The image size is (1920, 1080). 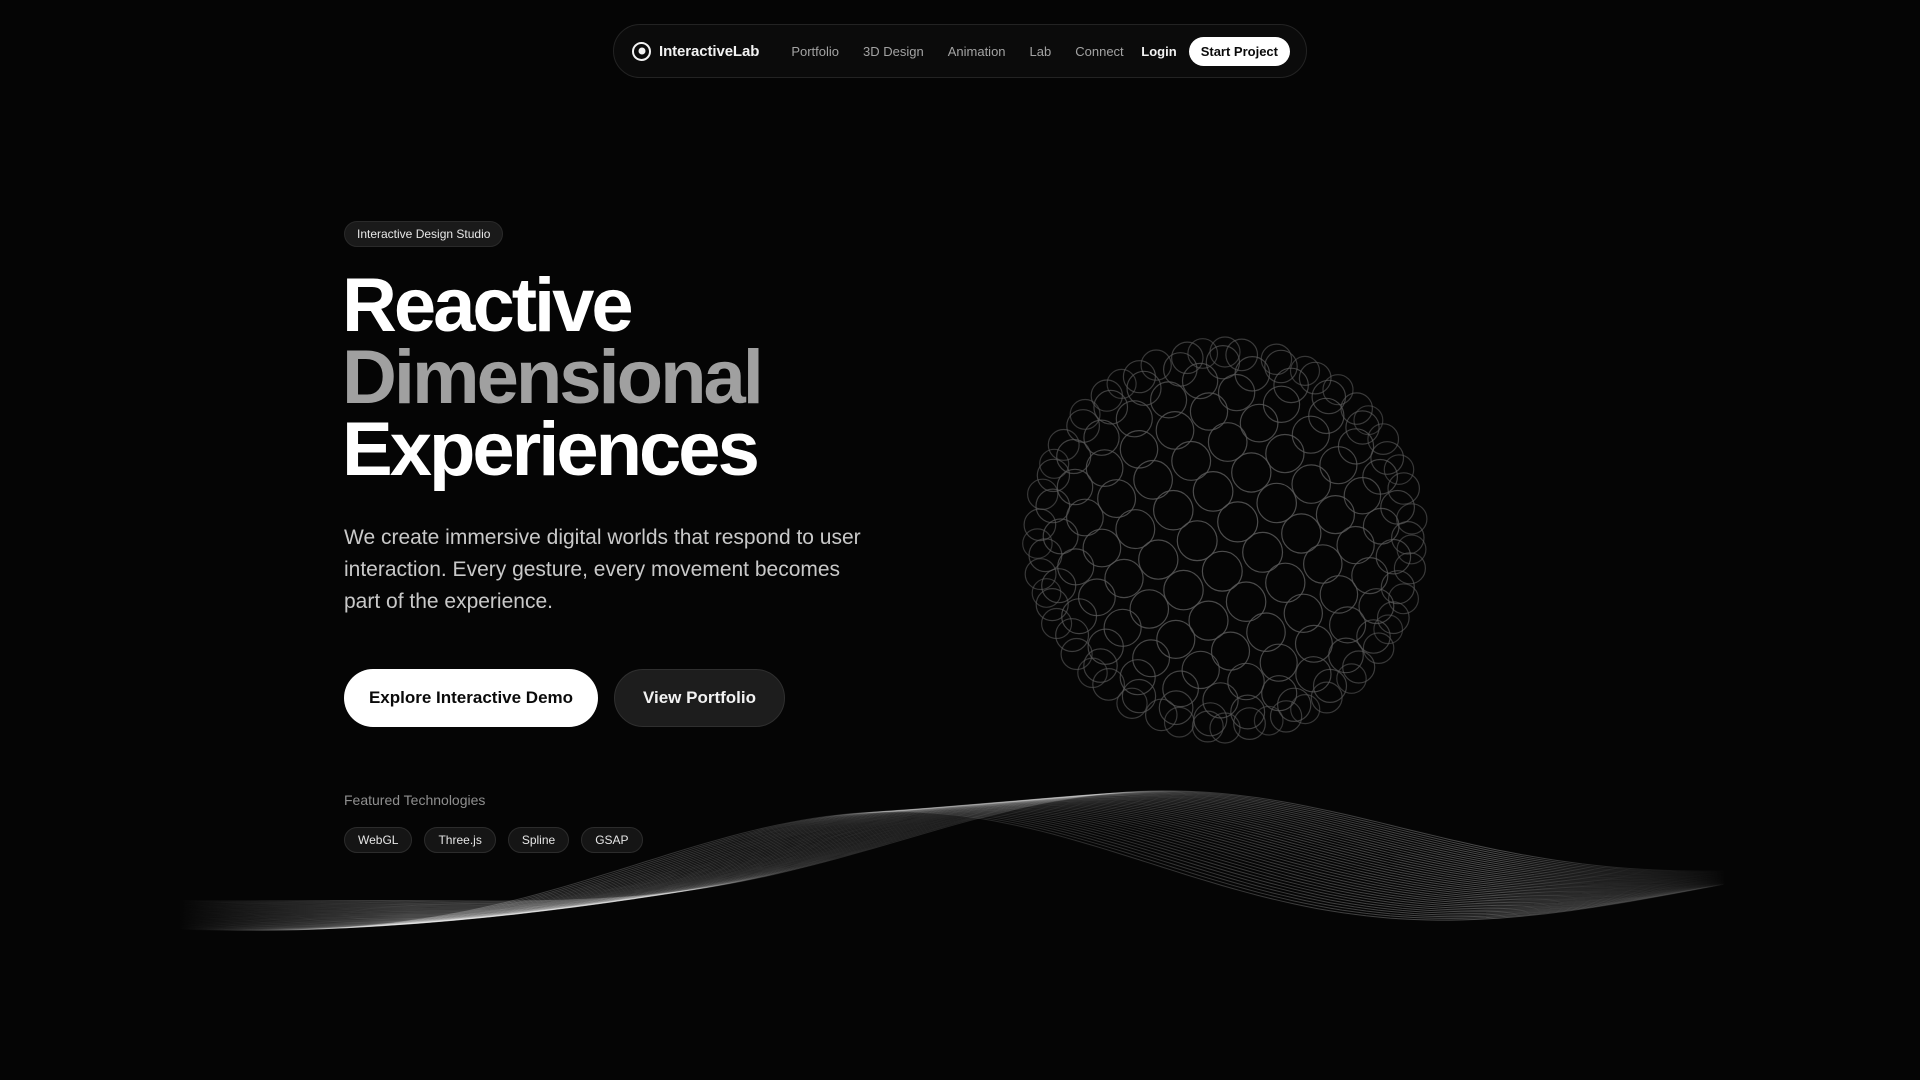 I want to click on nav-actions: Login Start Project, so click(x=1215, y=51).